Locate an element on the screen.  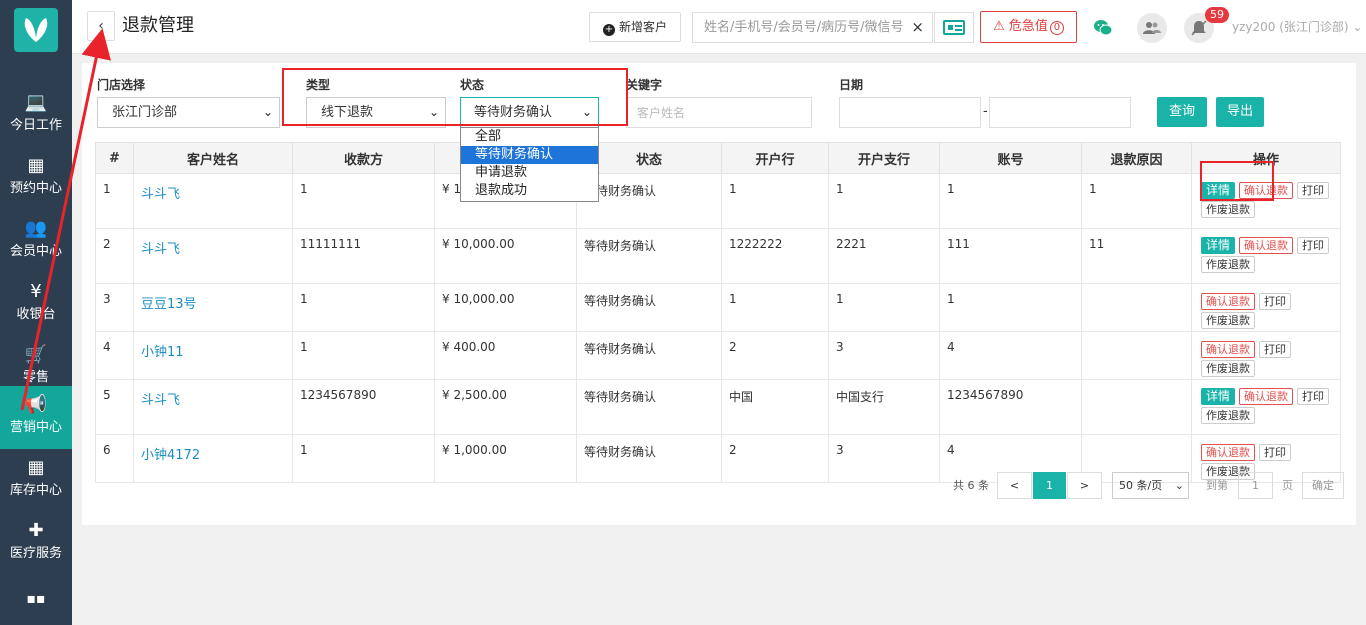
megaphone-icon: 📢 is located at coordinates (36, 404).